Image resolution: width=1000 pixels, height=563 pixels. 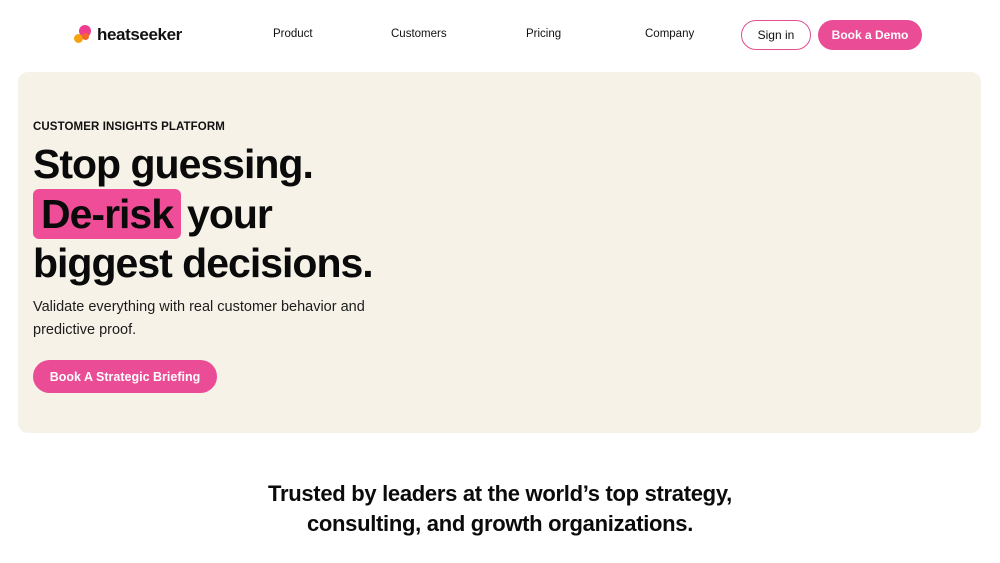 What do you see at coordinates (870, 35) in the screenshot?
I see `book-demo-button: Book a Demo` at bounding box center [870, 35].